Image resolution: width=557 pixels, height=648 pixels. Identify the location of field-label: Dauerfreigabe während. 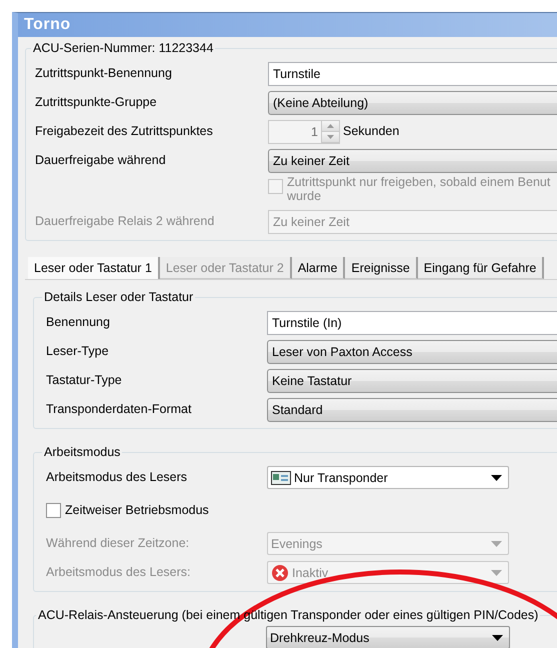
(101, 160).